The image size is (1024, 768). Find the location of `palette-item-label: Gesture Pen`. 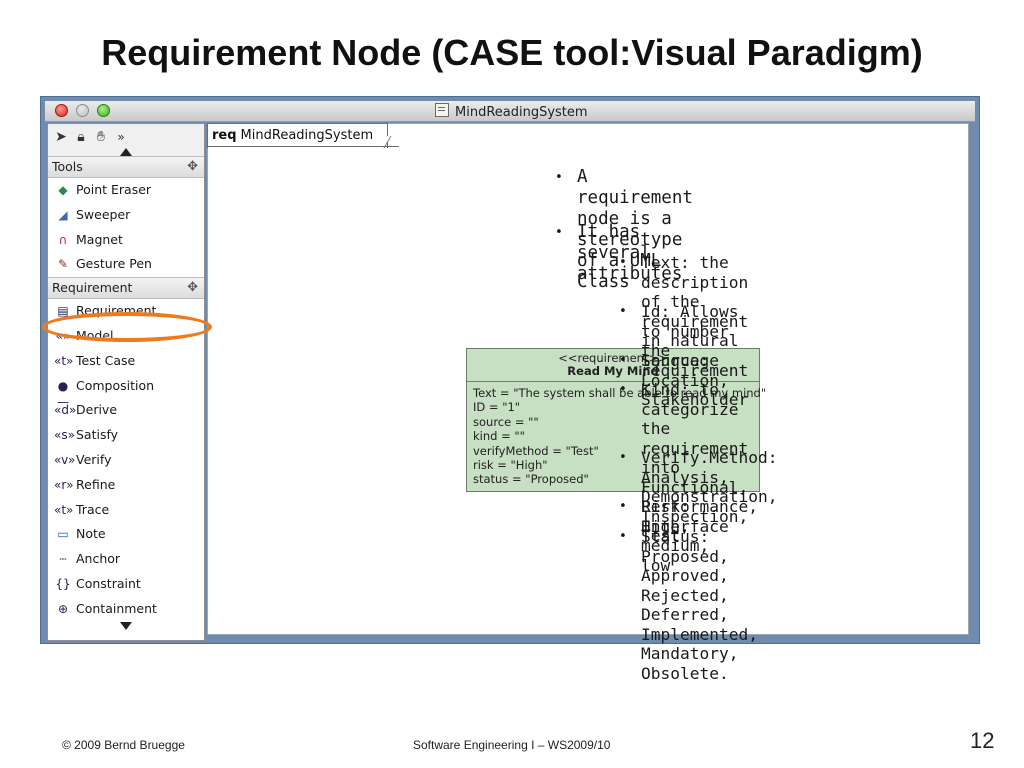

palette-item-label: Gesture Pen is located at coordinates (114, 264).